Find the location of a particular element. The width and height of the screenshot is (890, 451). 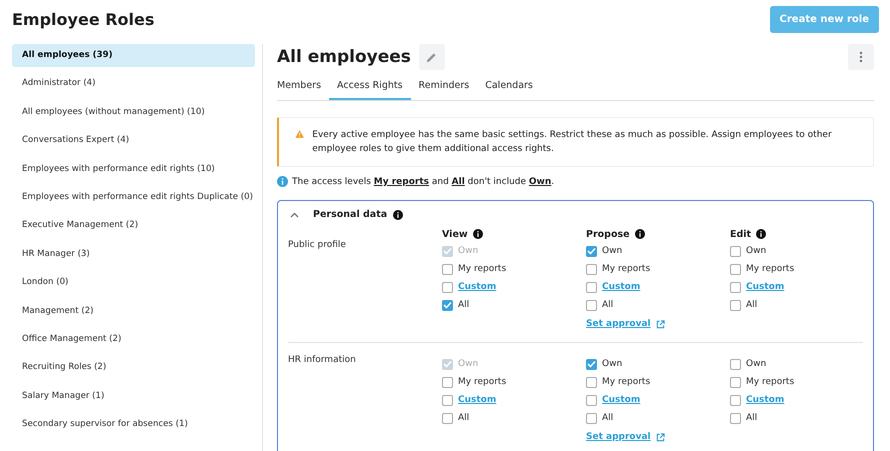

info-text: The access levels My reports and All don't include Own. is located at coordinates (423, 181).